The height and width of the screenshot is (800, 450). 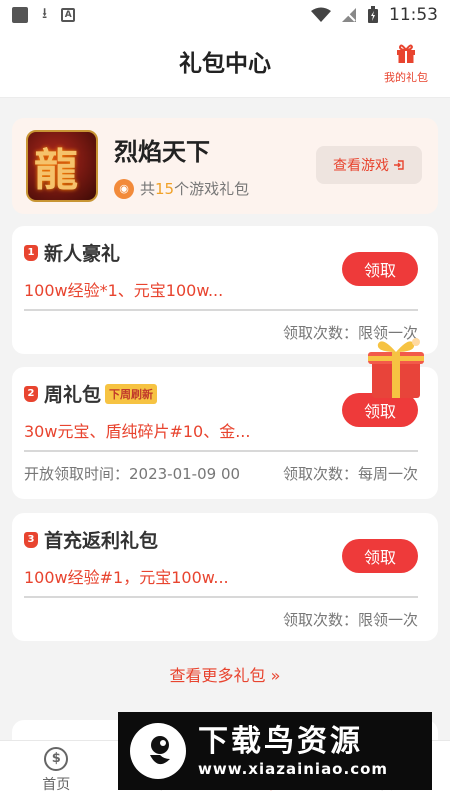 I want to click on view-game-button: 查看游戏, so click(x=369, y=165).